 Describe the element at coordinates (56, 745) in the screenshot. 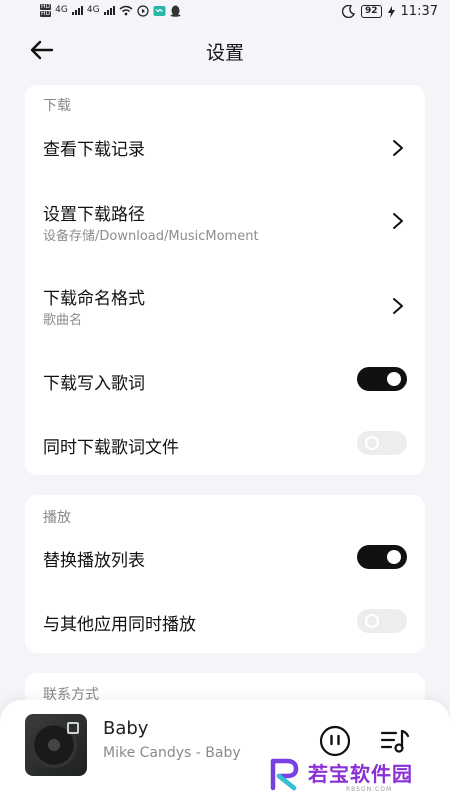

I see `album-cover` at that location.